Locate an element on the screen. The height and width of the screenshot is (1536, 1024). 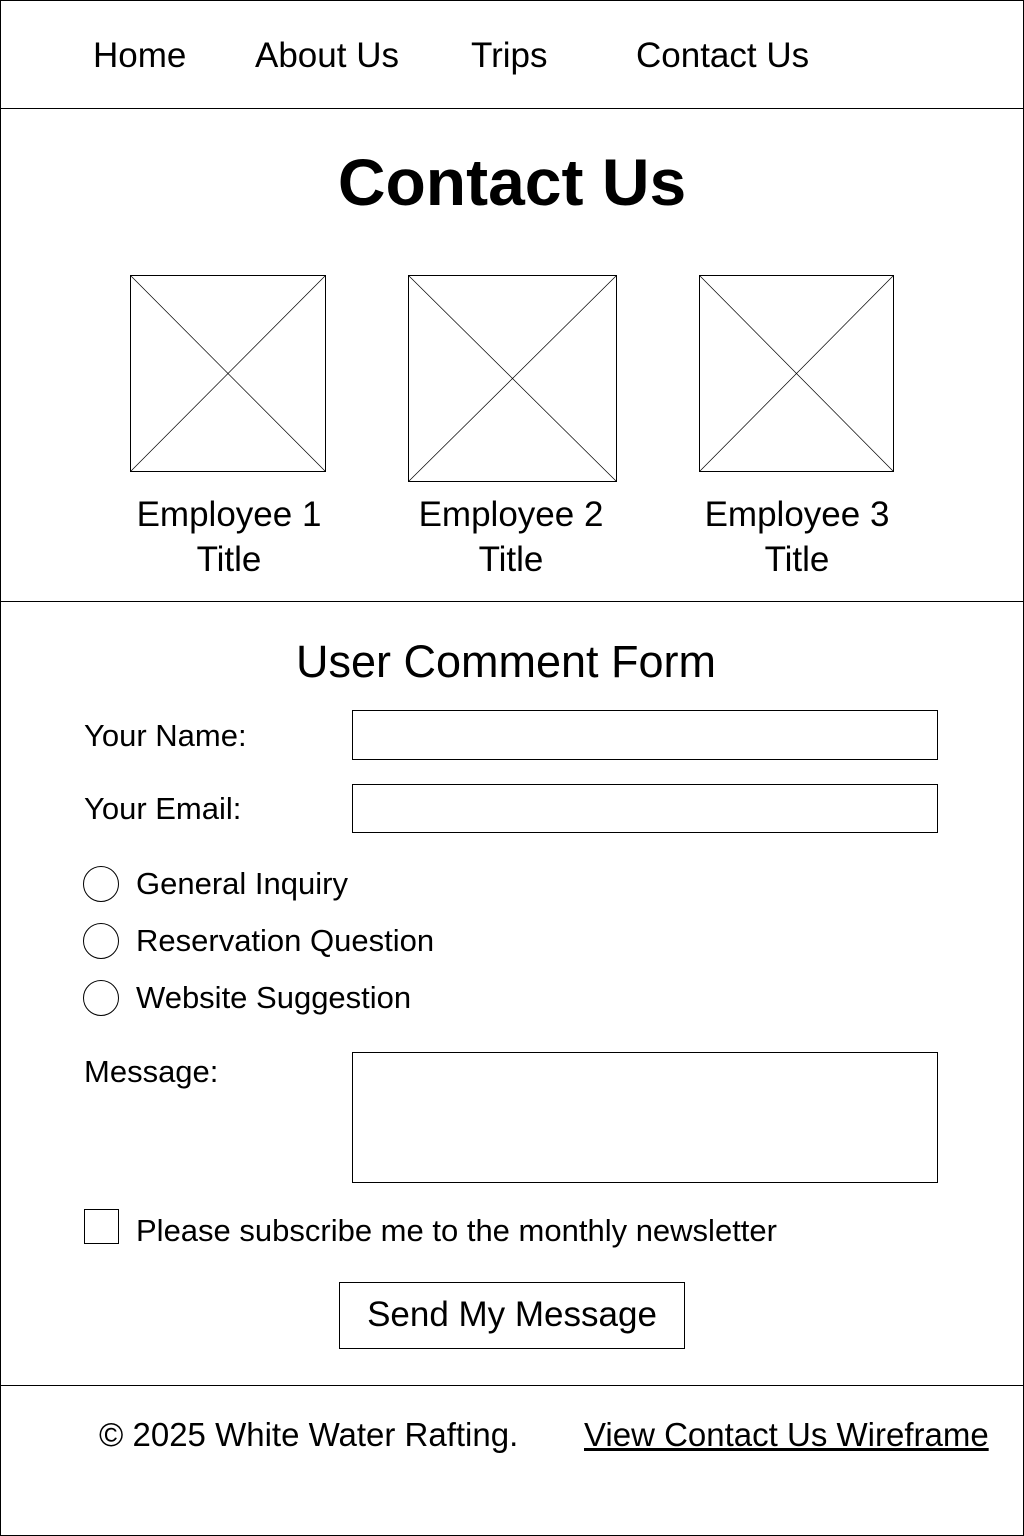
employee-1-title: Title is located at coordinates (229, 559).